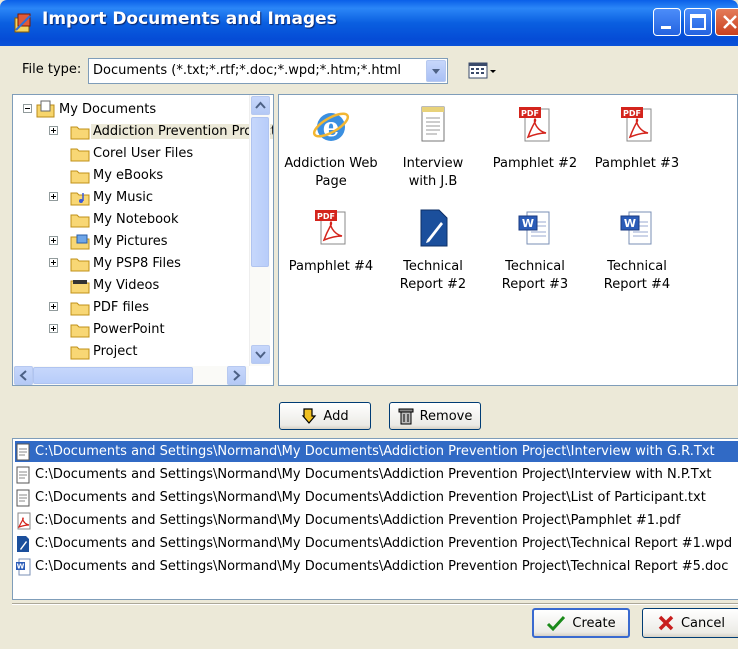  I want to click on tree-item-label: My Videos, so click(126, 285).